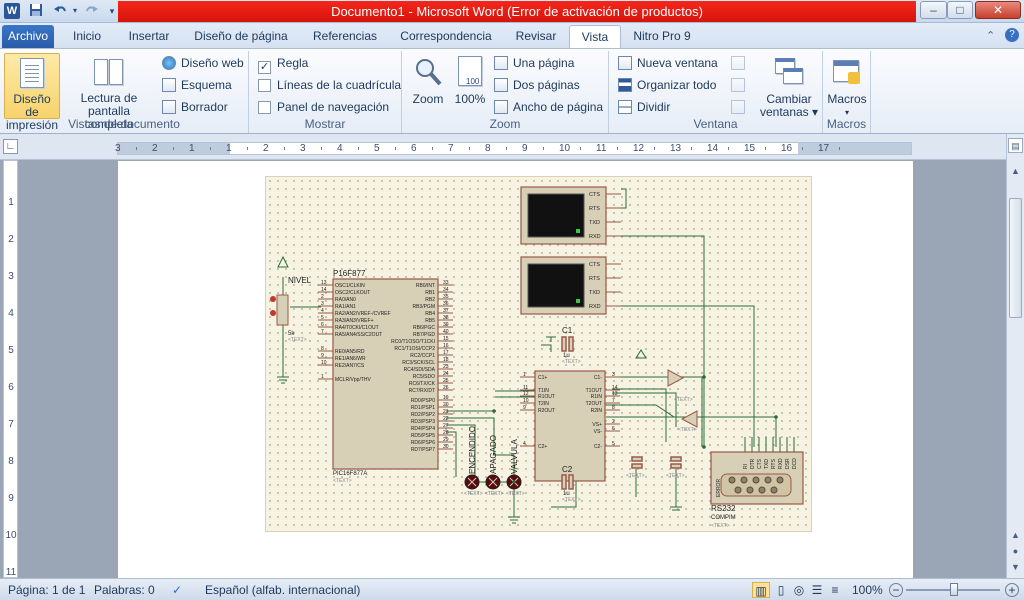 This screenshot has height=600, width=1024. Describe the element at coordinates (933, 10) in the screenshot. I see `minimize-button: –` at that location.